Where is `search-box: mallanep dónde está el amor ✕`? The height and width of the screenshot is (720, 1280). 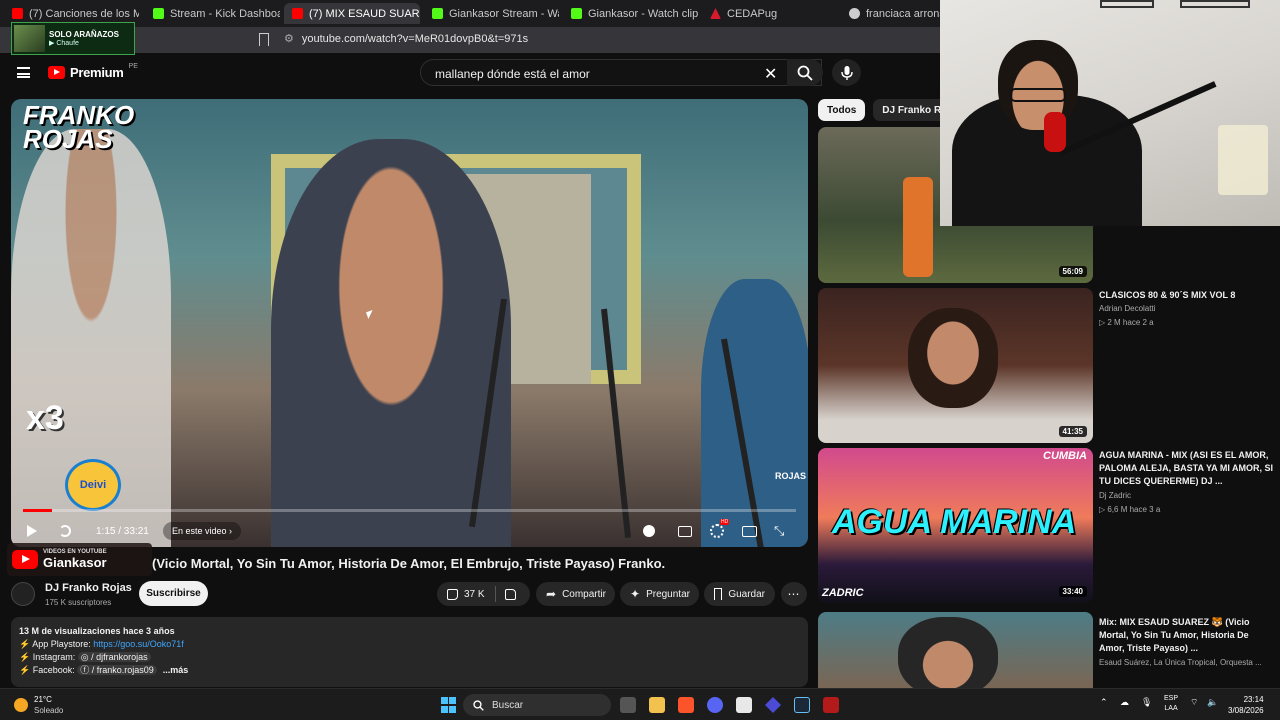 search-box: mallanep dónde está el amor ✕ is located at coordinates (621, 72).